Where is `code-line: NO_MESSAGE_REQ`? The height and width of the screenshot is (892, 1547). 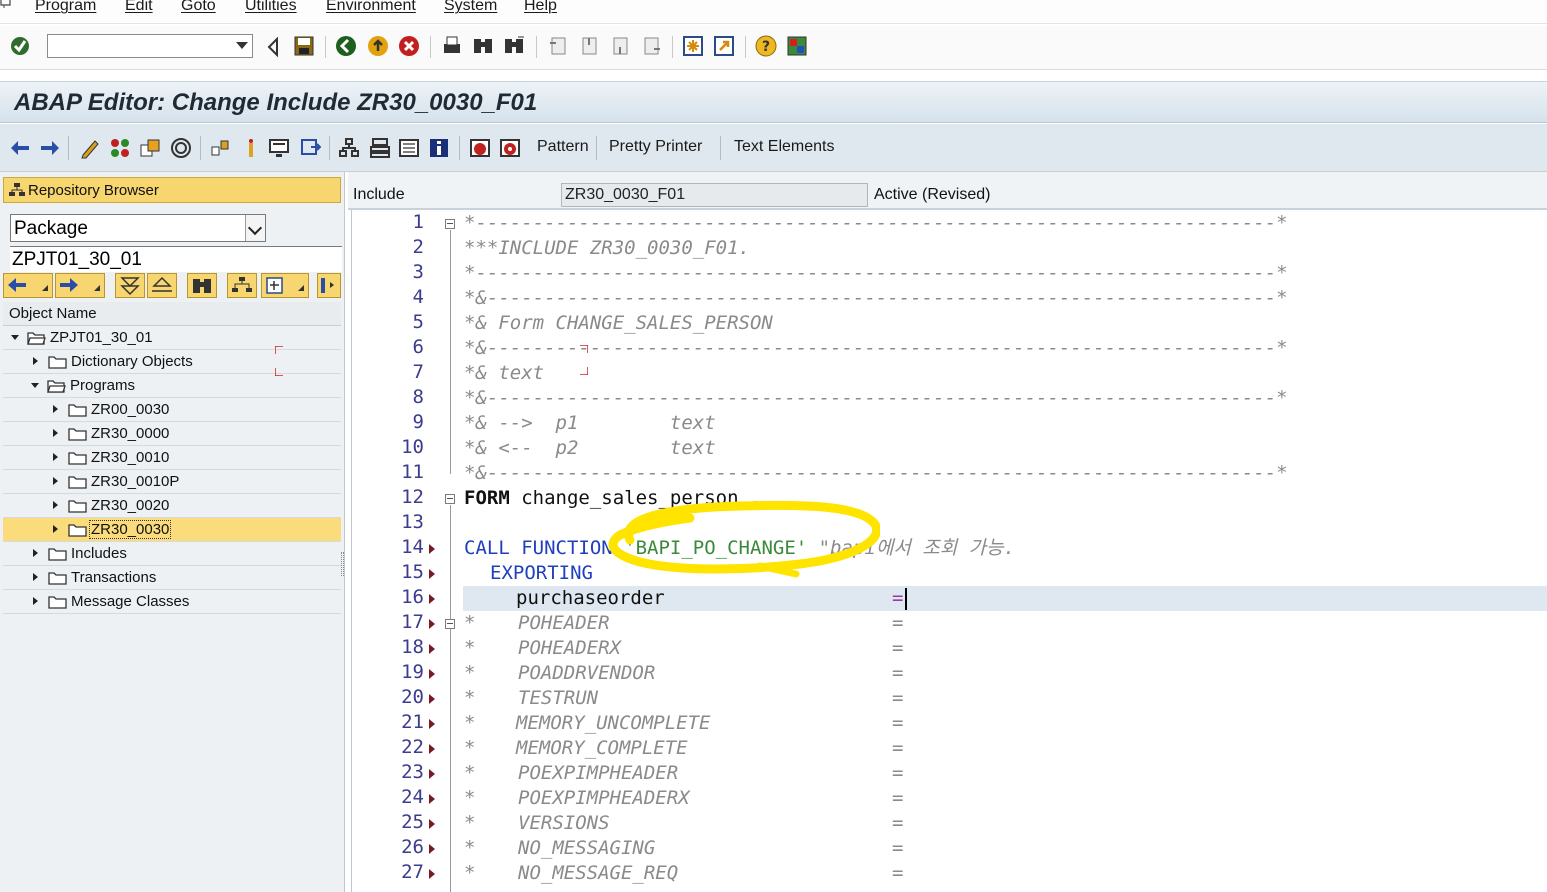
code-line: NO_MESSAGE_REQ is located at coordinates (598, 873).